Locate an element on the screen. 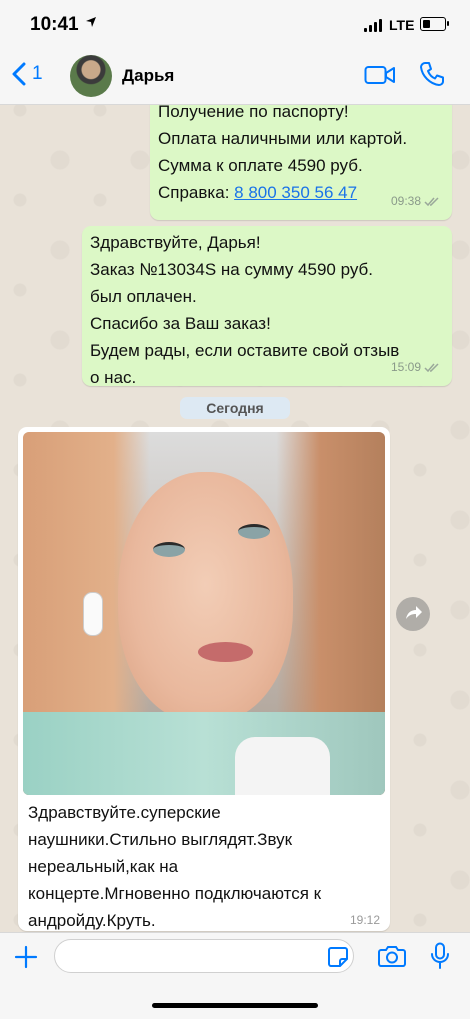  message-time: 15:09 is located at coordinates (405, 367).